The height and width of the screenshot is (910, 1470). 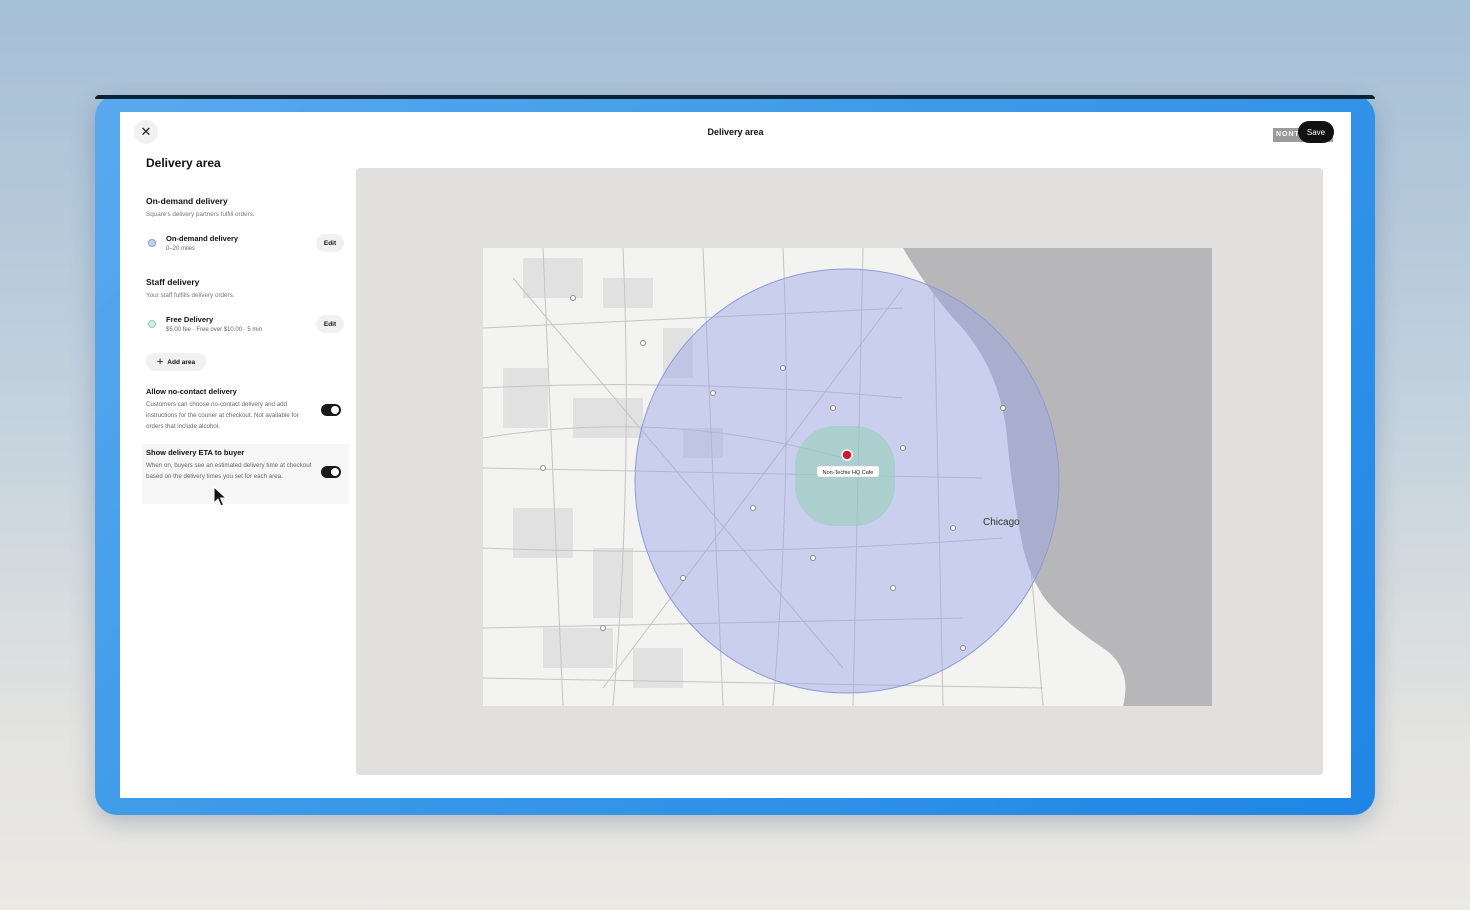 I want to click on area-row-on-demand: On-demand delivery 0–20 miles Edit, so click(x=246, y=248).